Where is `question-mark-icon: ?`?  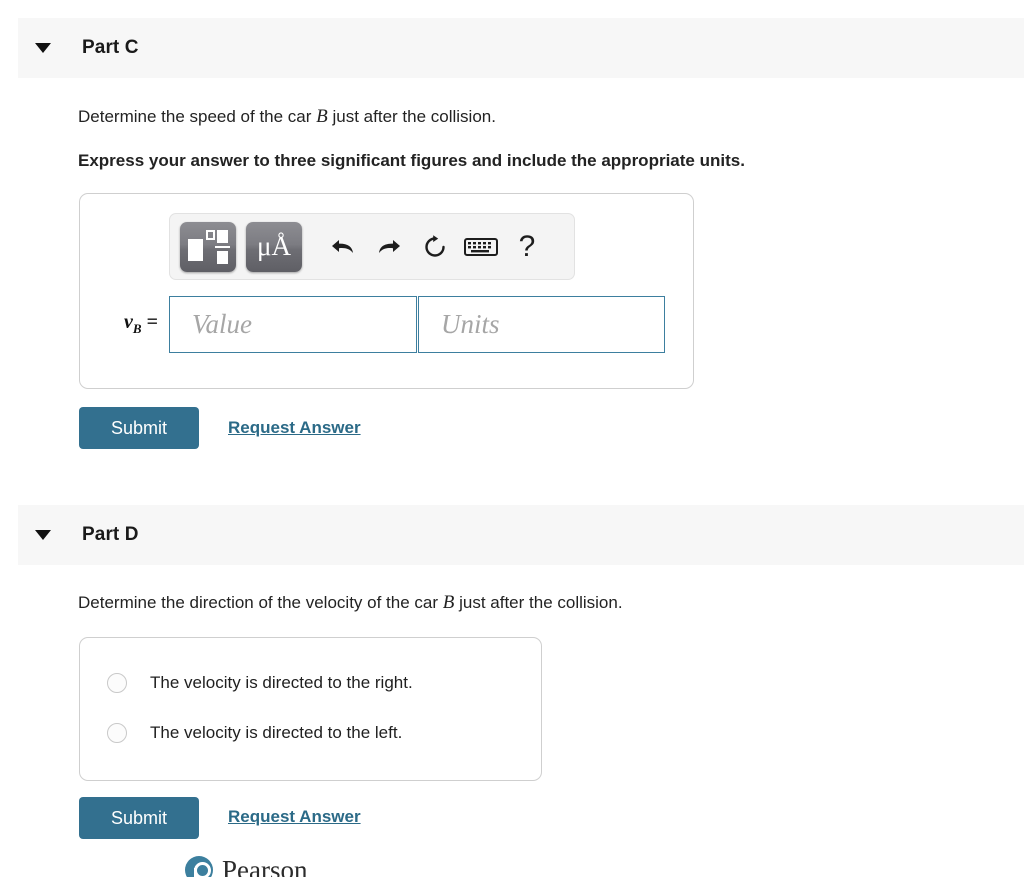
question-mark-icon: ? is located at coordinates (527, 246).